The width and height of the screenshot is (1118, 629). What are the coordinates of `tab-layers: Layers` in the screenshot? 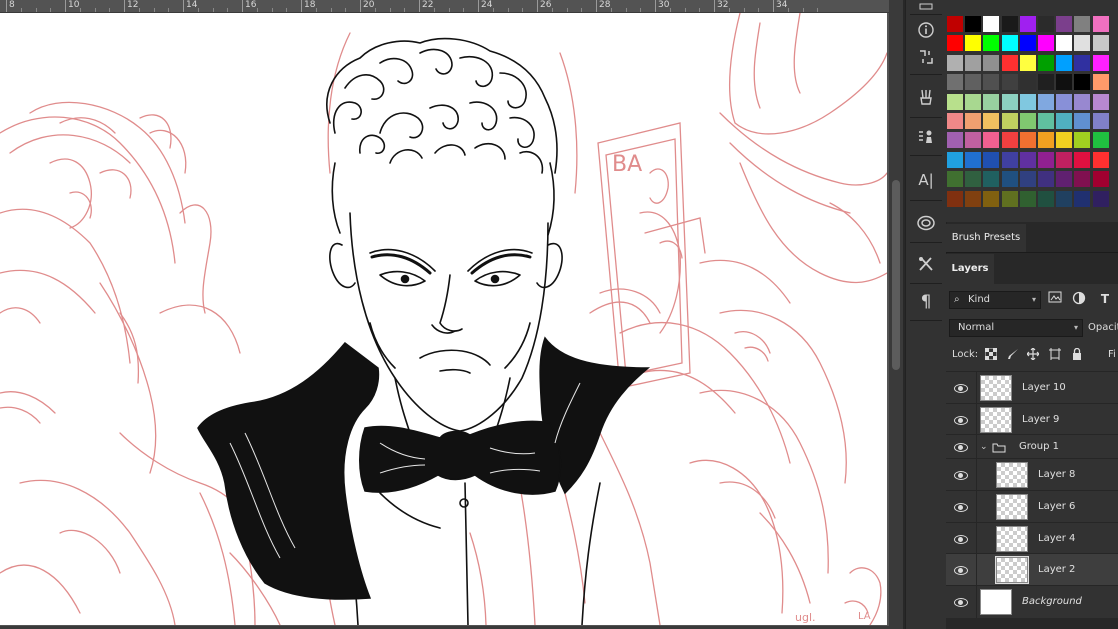 It's located at (970, 269).